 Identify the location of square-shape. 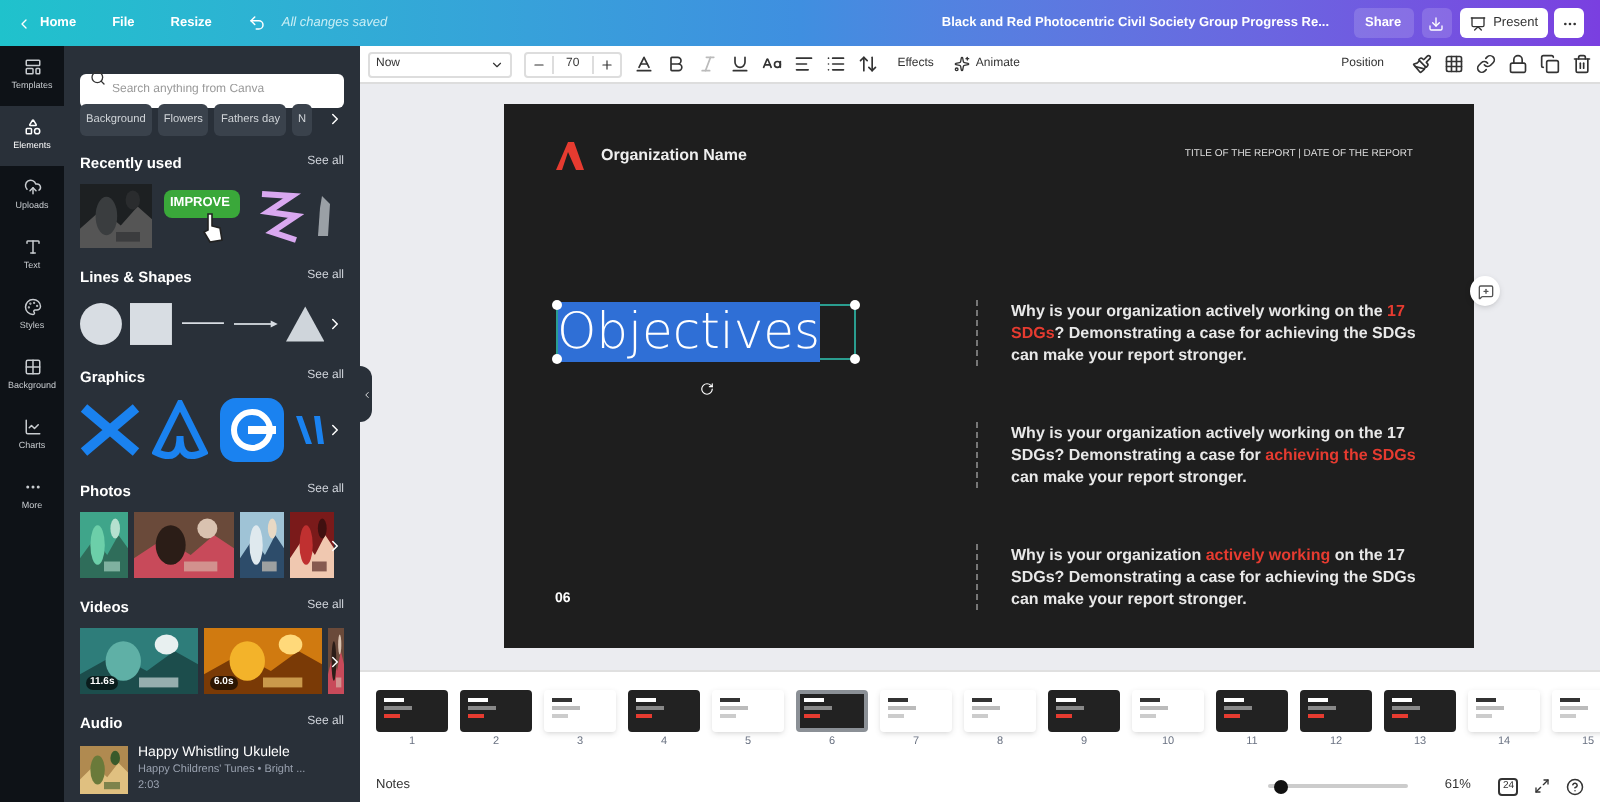
(150, 323).